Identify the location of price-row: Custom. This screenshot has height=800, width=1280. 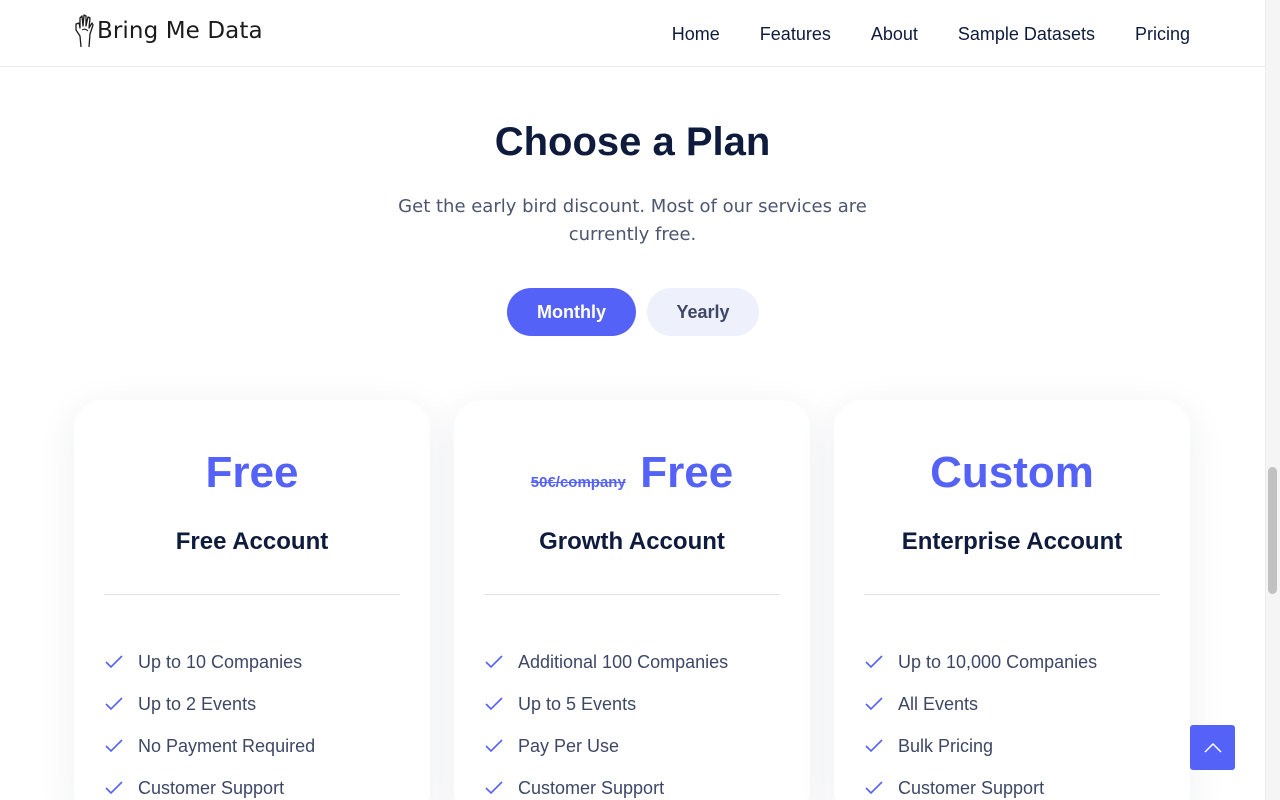
(1012, 473).